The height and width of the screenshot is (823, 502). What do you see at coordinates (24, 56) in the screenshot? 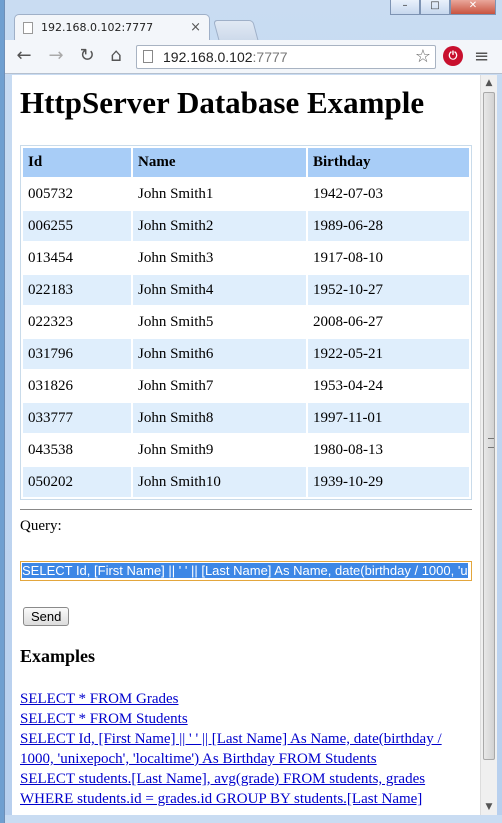
I see `back-arrow-icon: ←` at bounding box center [24, 56].